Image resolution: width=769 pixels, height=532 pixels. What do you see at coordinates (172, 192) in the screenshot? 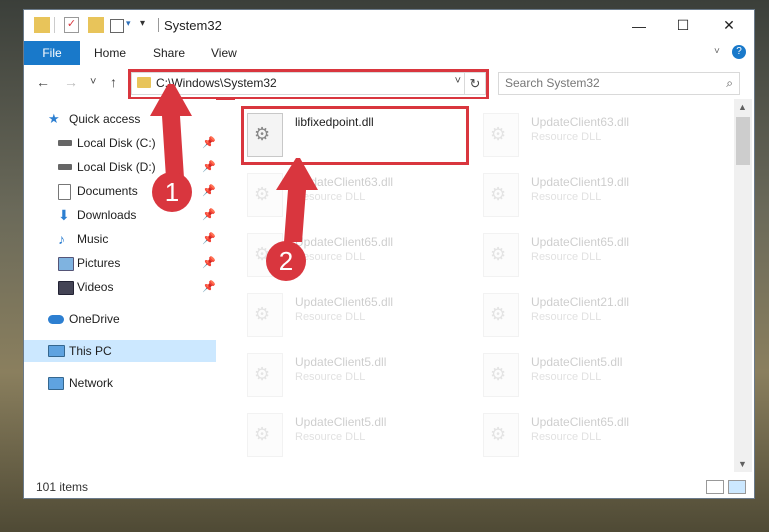
I see `step-1-badge: 1` at bounding box center [172, 192].